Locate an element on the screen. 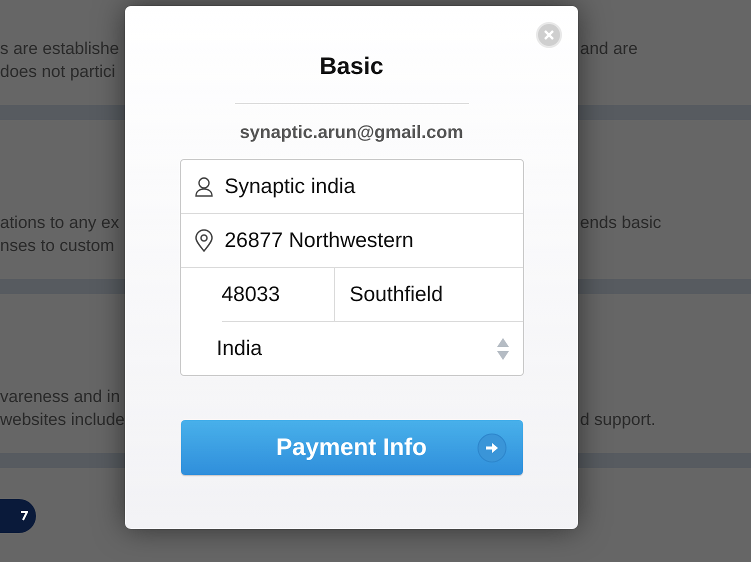  arrow-right-icon is located at coordinates (491, 448).